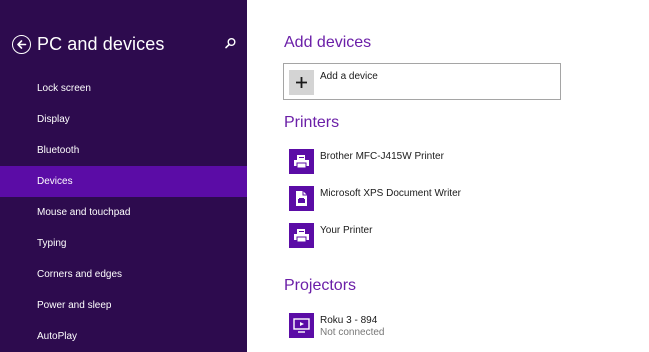 Image resolution: width=649 pixels, height=352 pixels. Describe the element at coordinates (349, 76) in the screenshot. I see `add-device-label: Add a device` at that location.